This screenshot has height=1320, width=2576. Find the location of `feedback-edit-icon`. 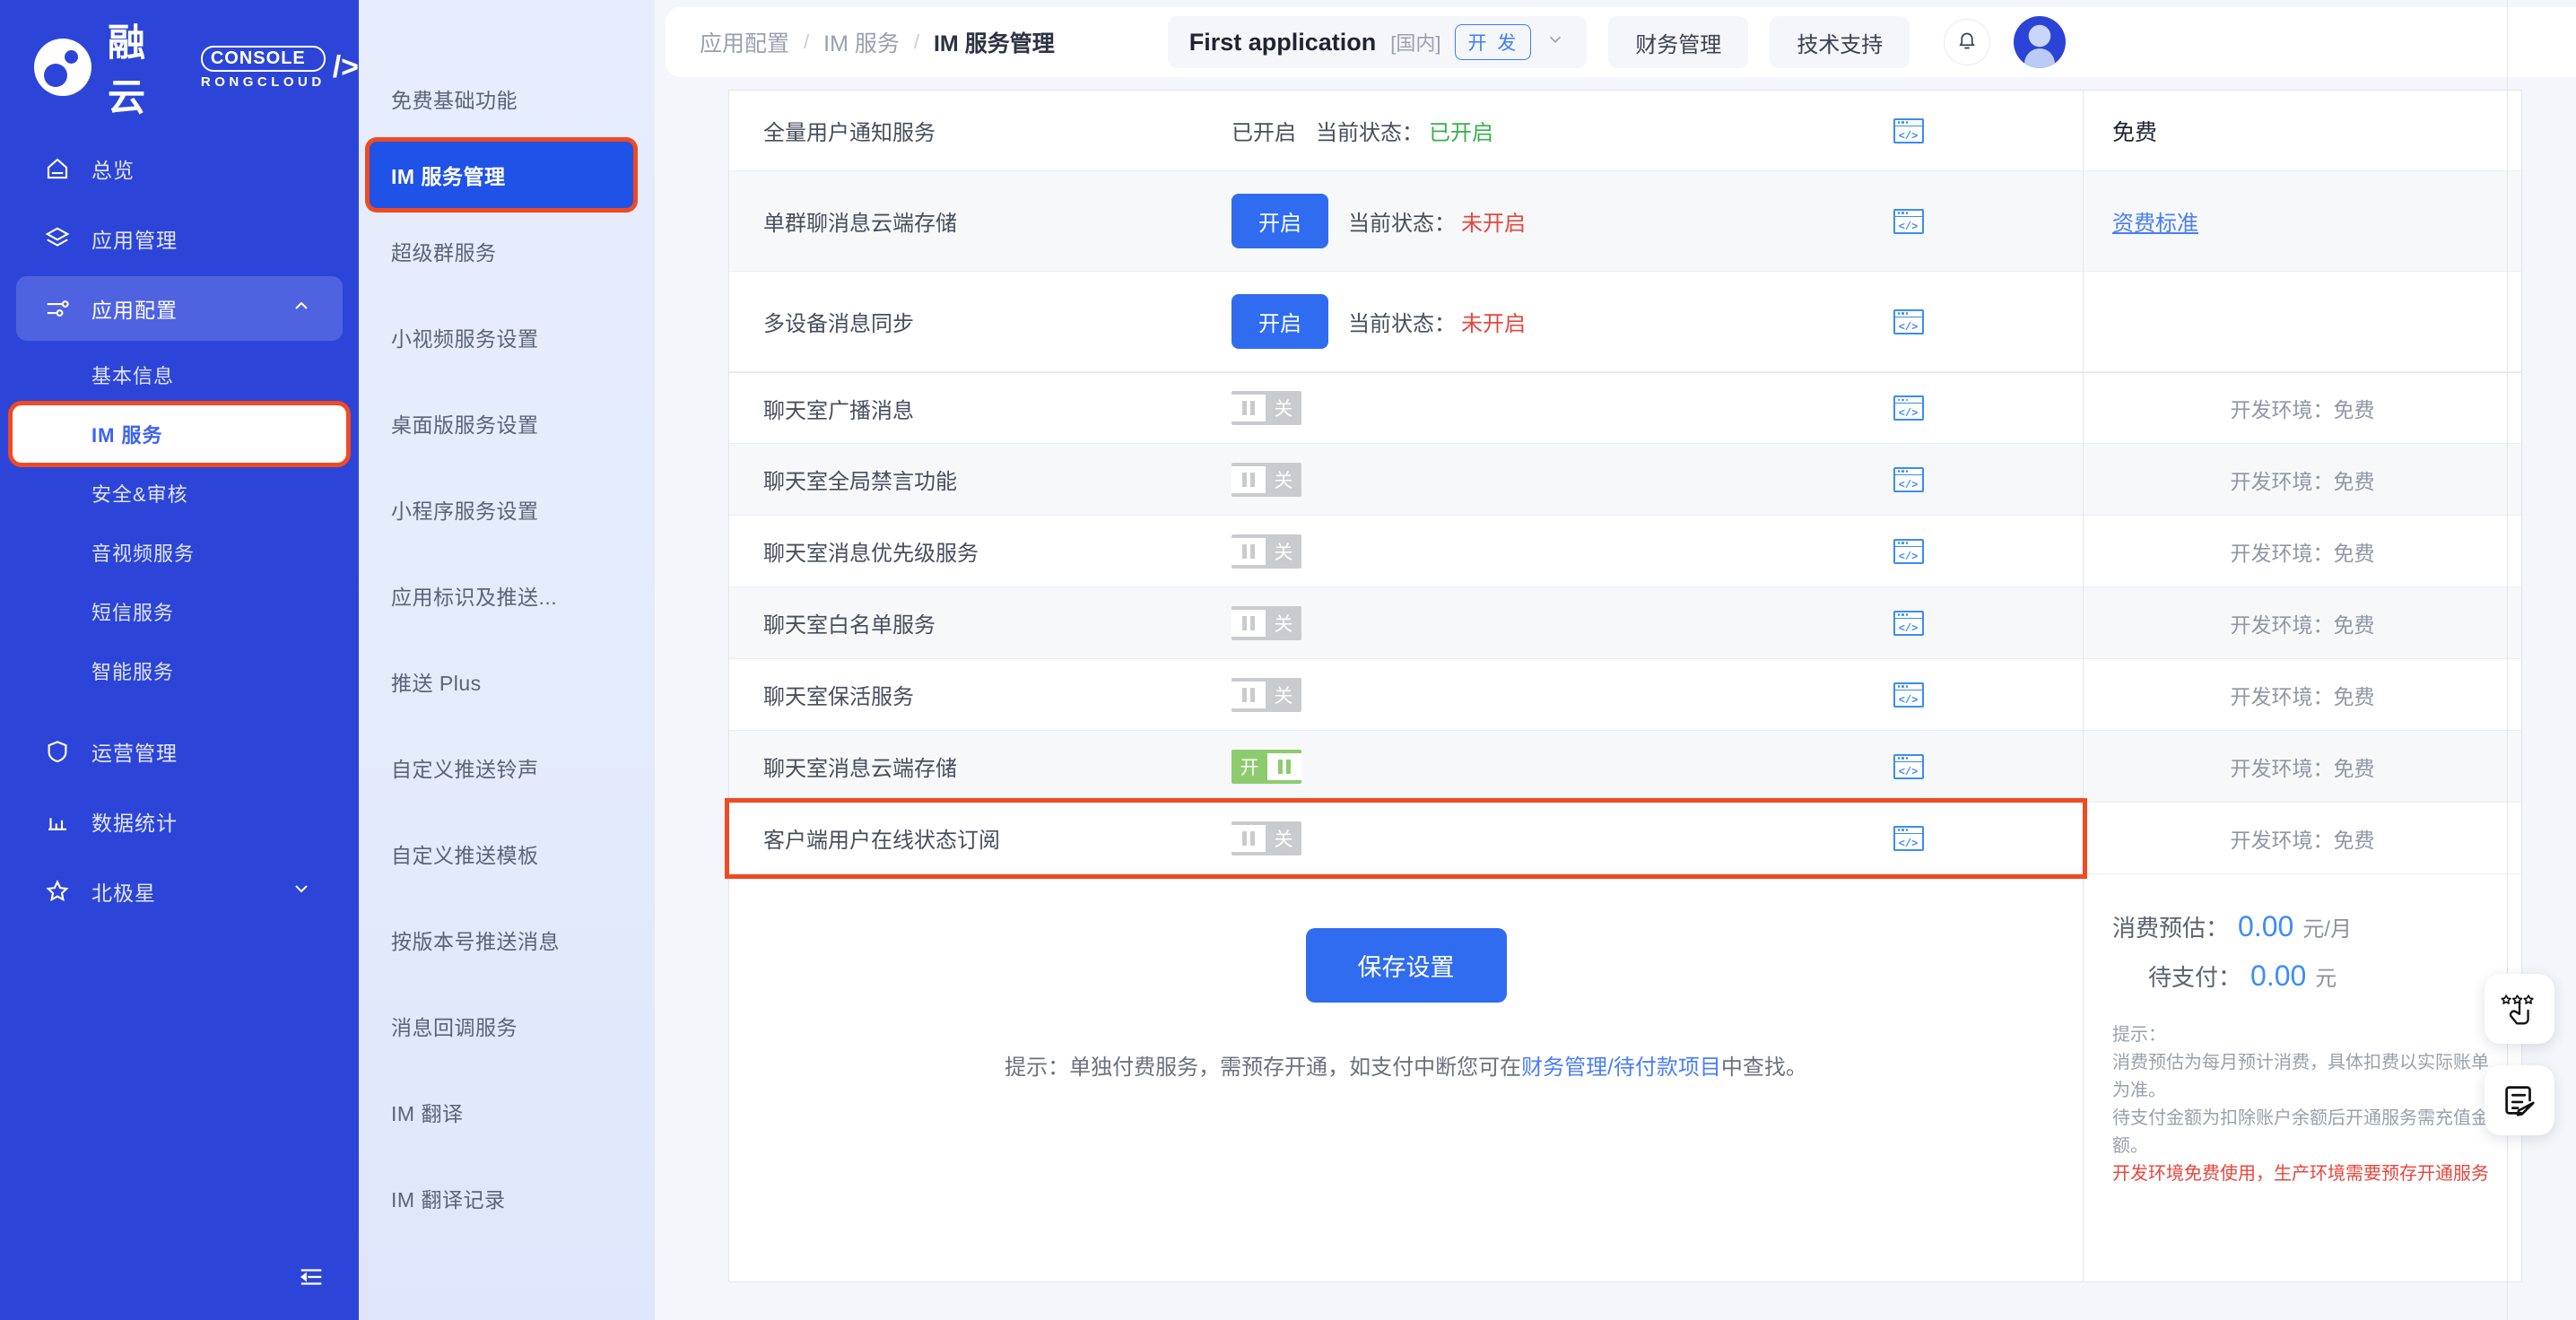

feedback-edit-icon is located at coordinates (2519, 1100).